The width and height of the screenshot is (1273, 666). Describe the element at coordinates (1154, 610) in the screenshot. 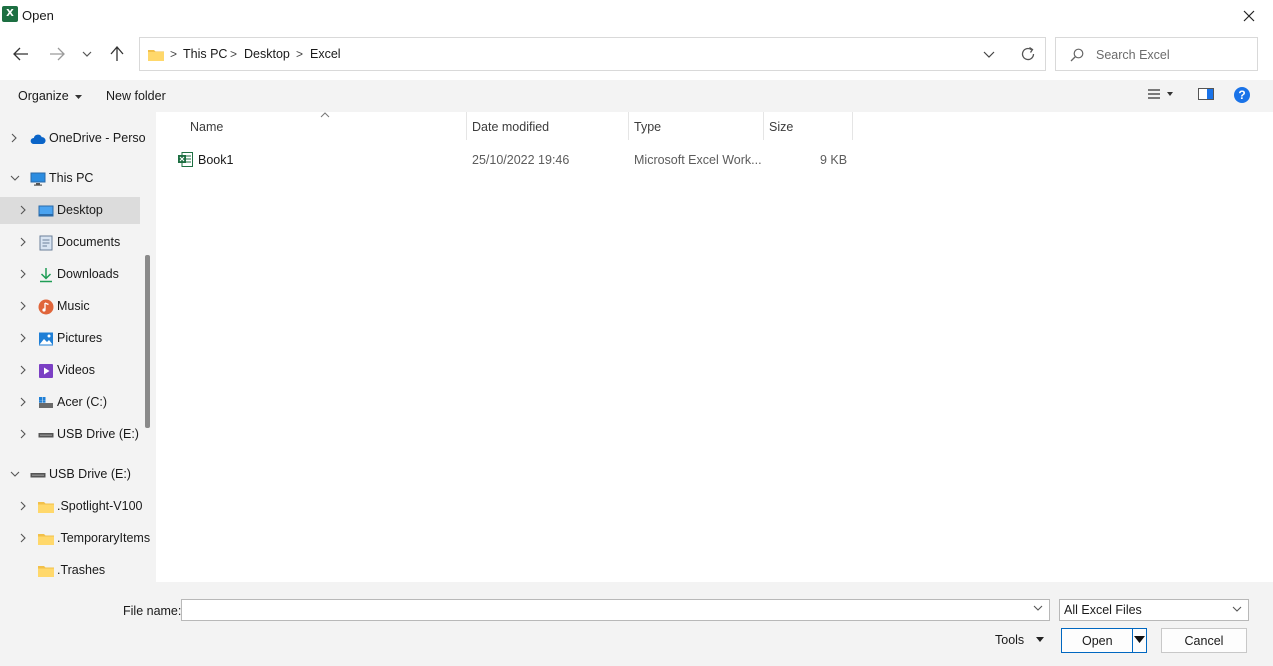

I see `file-type-select: All Excel Files` at that location.